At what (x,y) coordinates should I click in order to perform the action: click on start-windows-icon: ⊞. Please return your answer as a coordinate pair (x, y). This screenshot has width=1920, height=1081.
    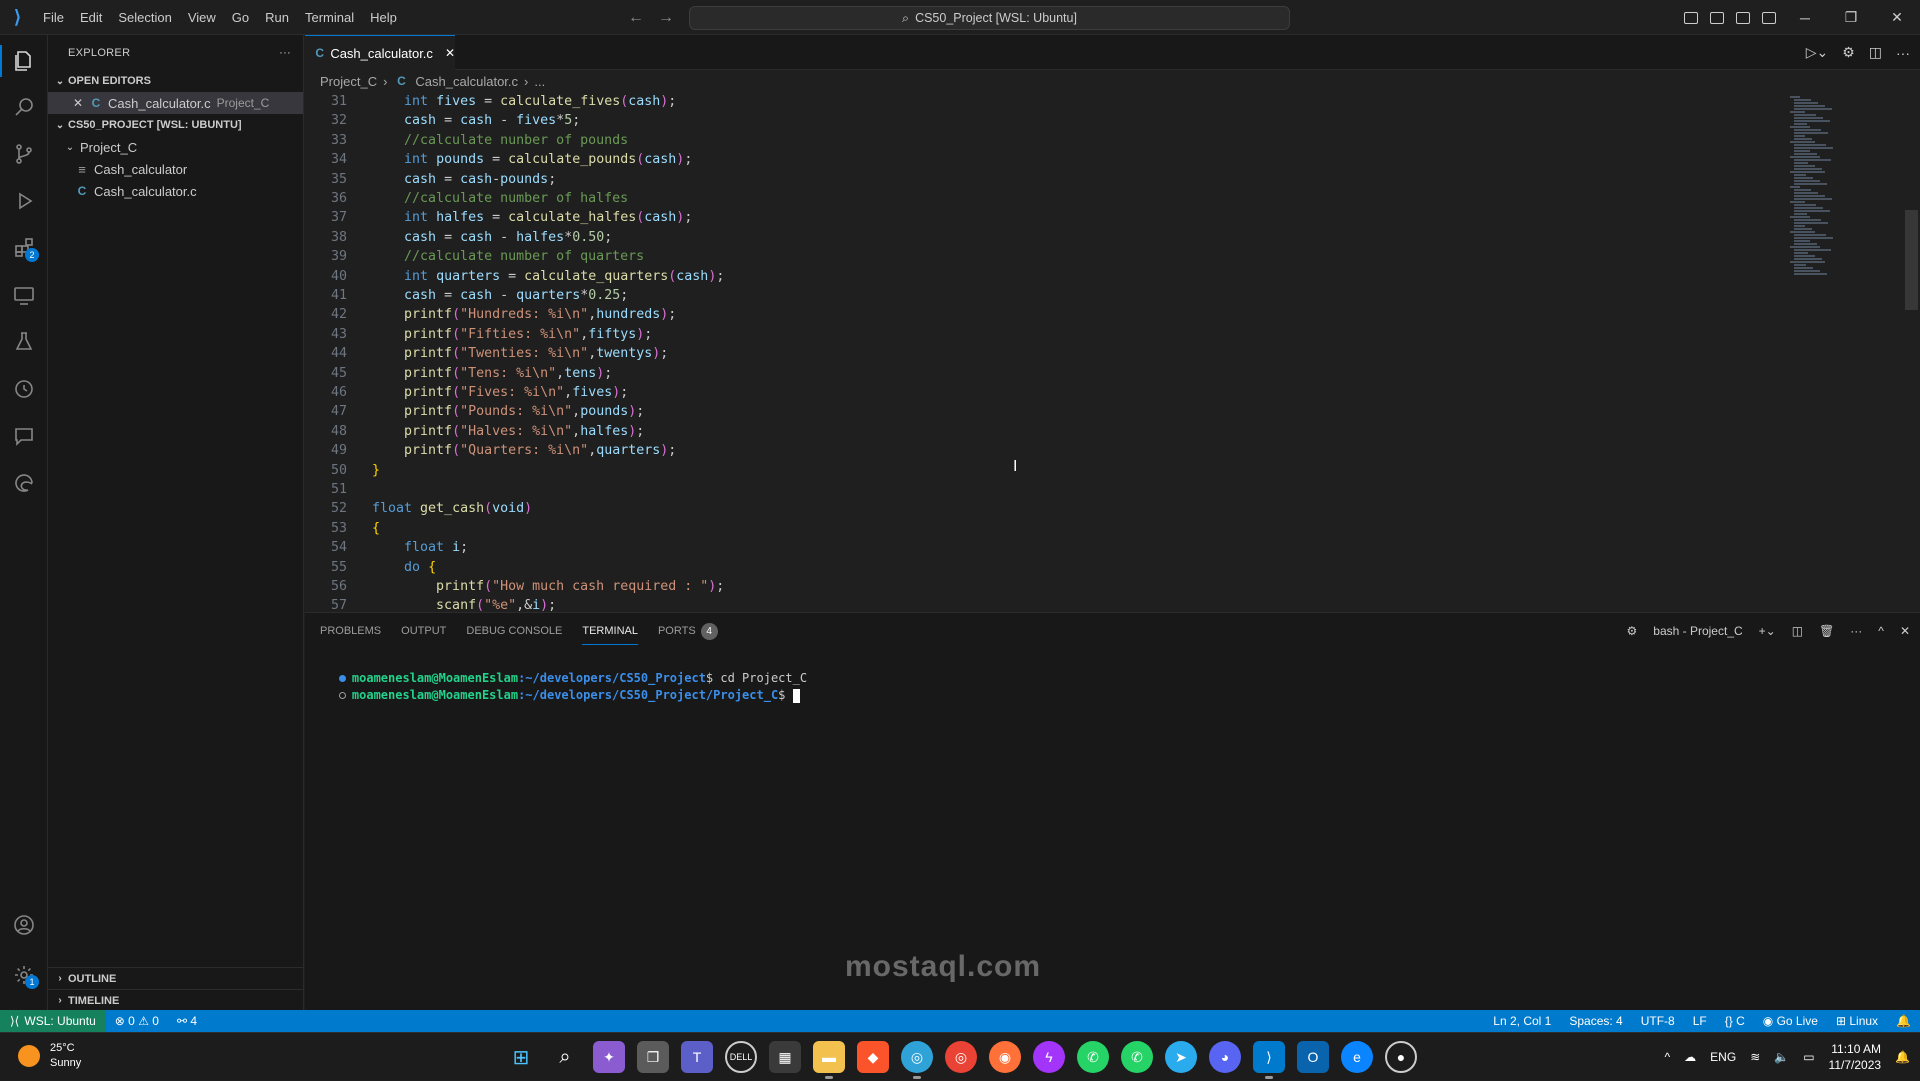
    Looking at the image, I should click on (521, 1057).